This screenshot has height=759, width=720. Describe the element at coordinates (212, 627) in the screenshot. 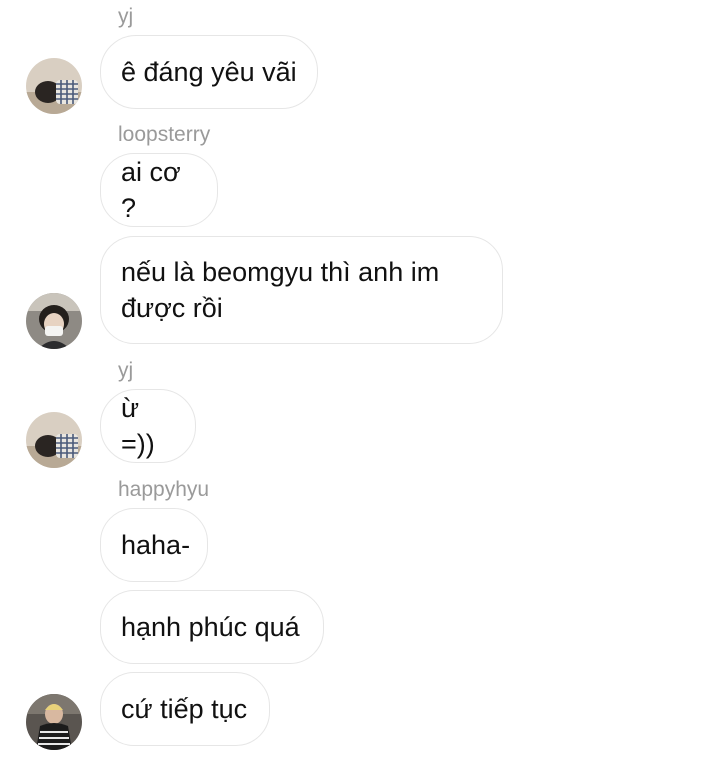

I see `message-bubble: hạnh phúc quá` at that location.